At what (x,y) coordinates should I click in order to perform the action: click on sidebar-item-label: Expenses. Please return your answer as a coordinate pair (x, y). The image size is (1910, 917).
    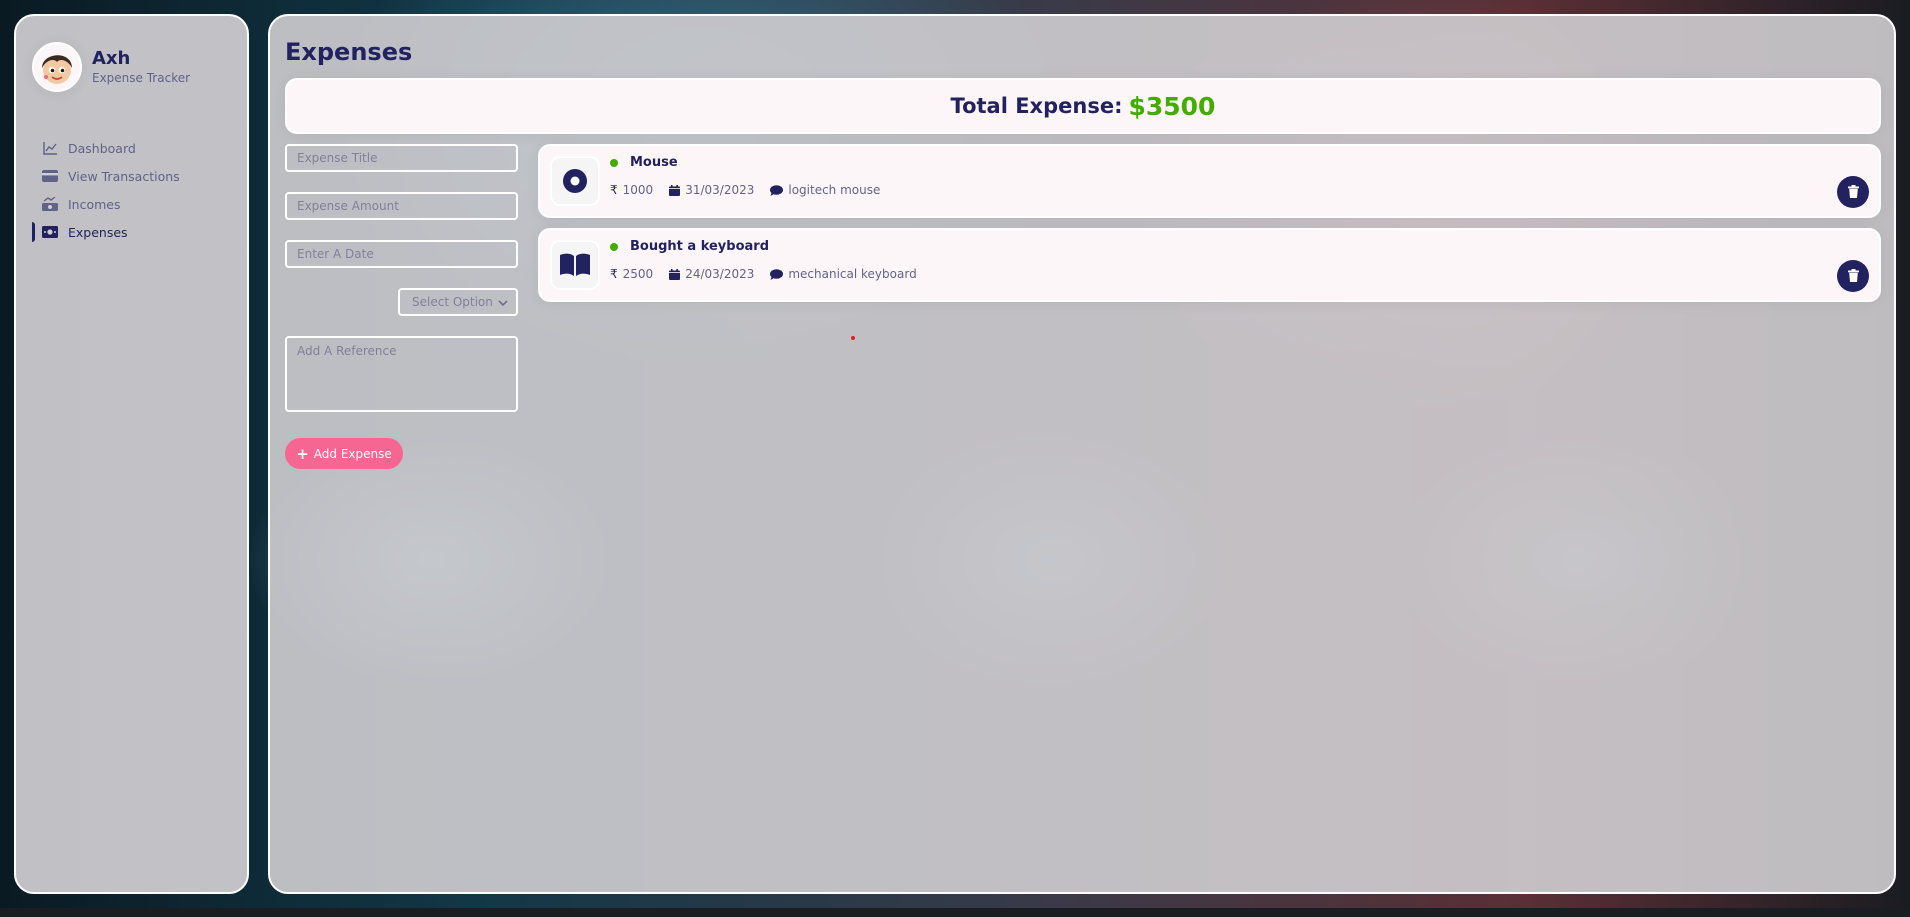
    Looking at the image, I should click on (98, 232).